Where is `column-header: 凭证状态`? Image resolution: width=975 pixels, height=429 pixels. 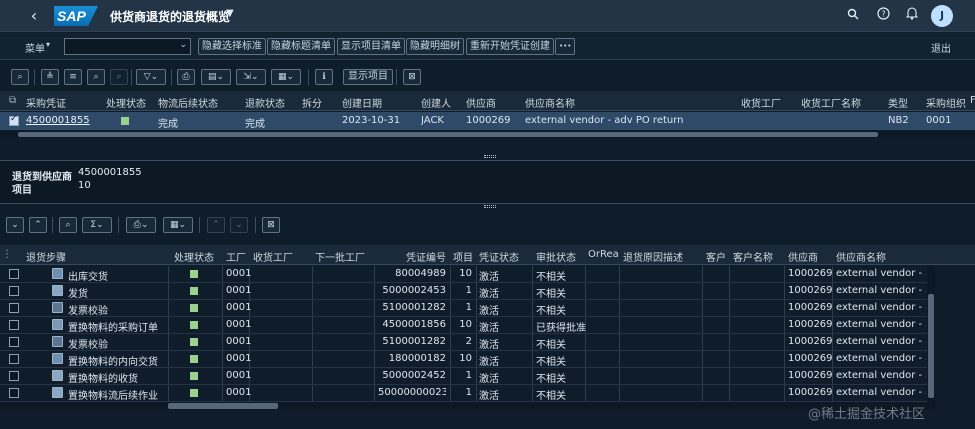
column-header: 凭证状态 is located at coordinates (499, 256).